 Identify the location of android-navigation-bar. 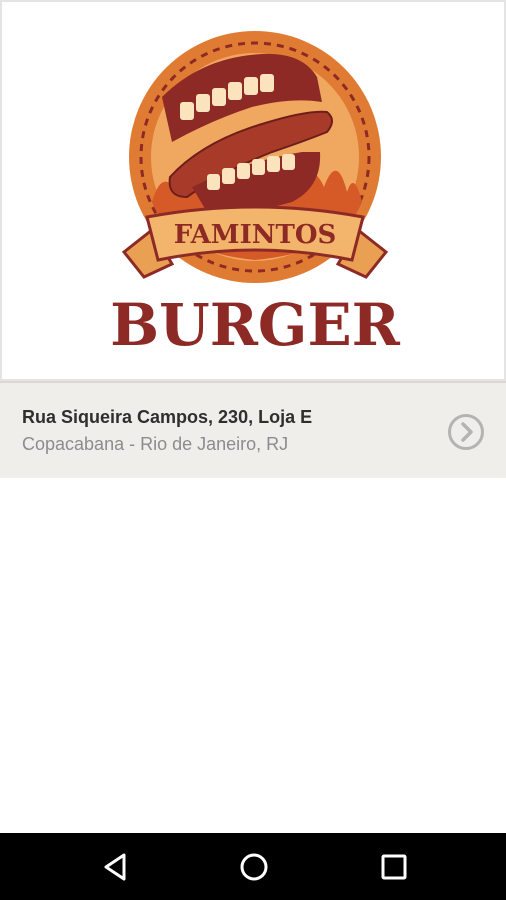
(253, 866).